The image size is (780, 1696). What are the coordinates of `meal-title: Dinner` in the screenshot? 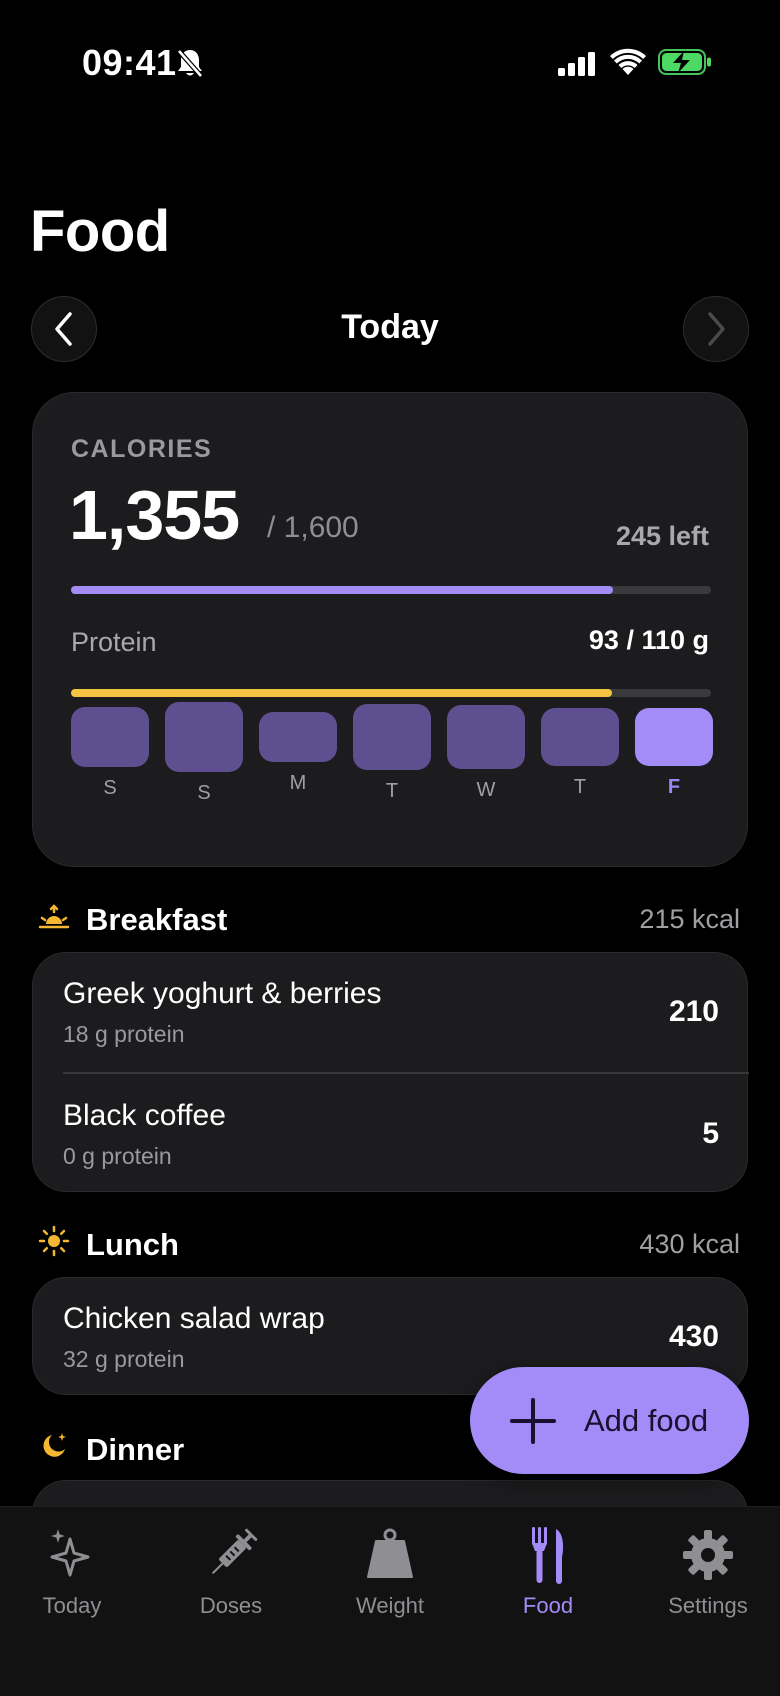 It's located at (135, 1449).